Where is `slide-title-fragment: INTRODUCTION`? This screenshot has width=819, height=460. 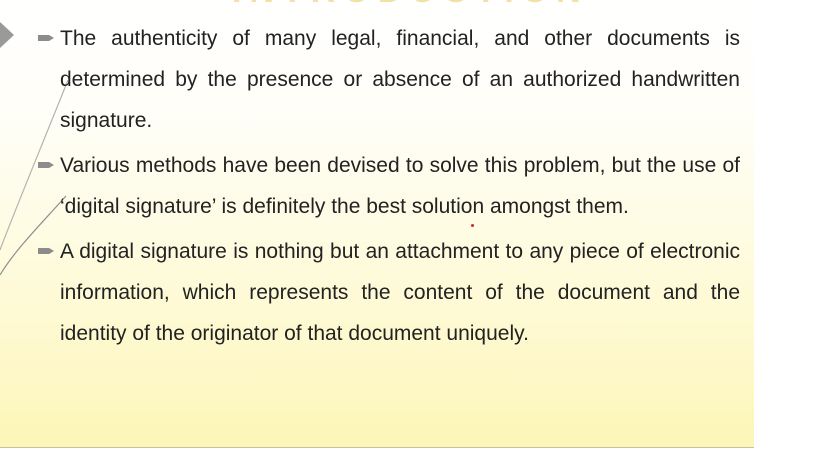
slide-title-fragment: INTRODUCTION is located at coordinates (410, 5).